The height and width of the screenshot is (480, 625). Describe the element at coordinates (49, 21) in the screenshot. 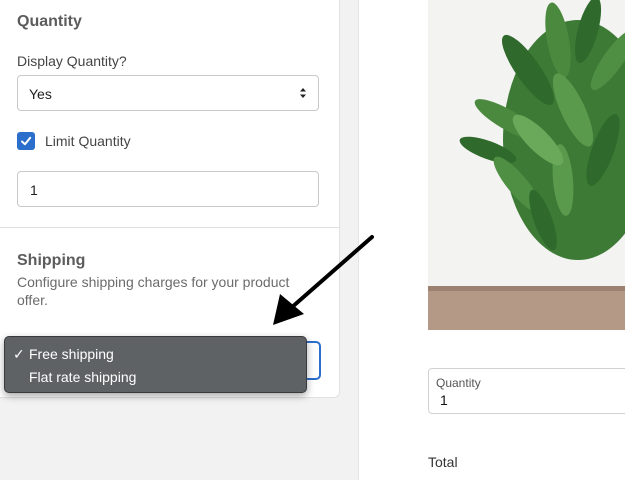

I see `quantity-section-title: Quantity` at that location.